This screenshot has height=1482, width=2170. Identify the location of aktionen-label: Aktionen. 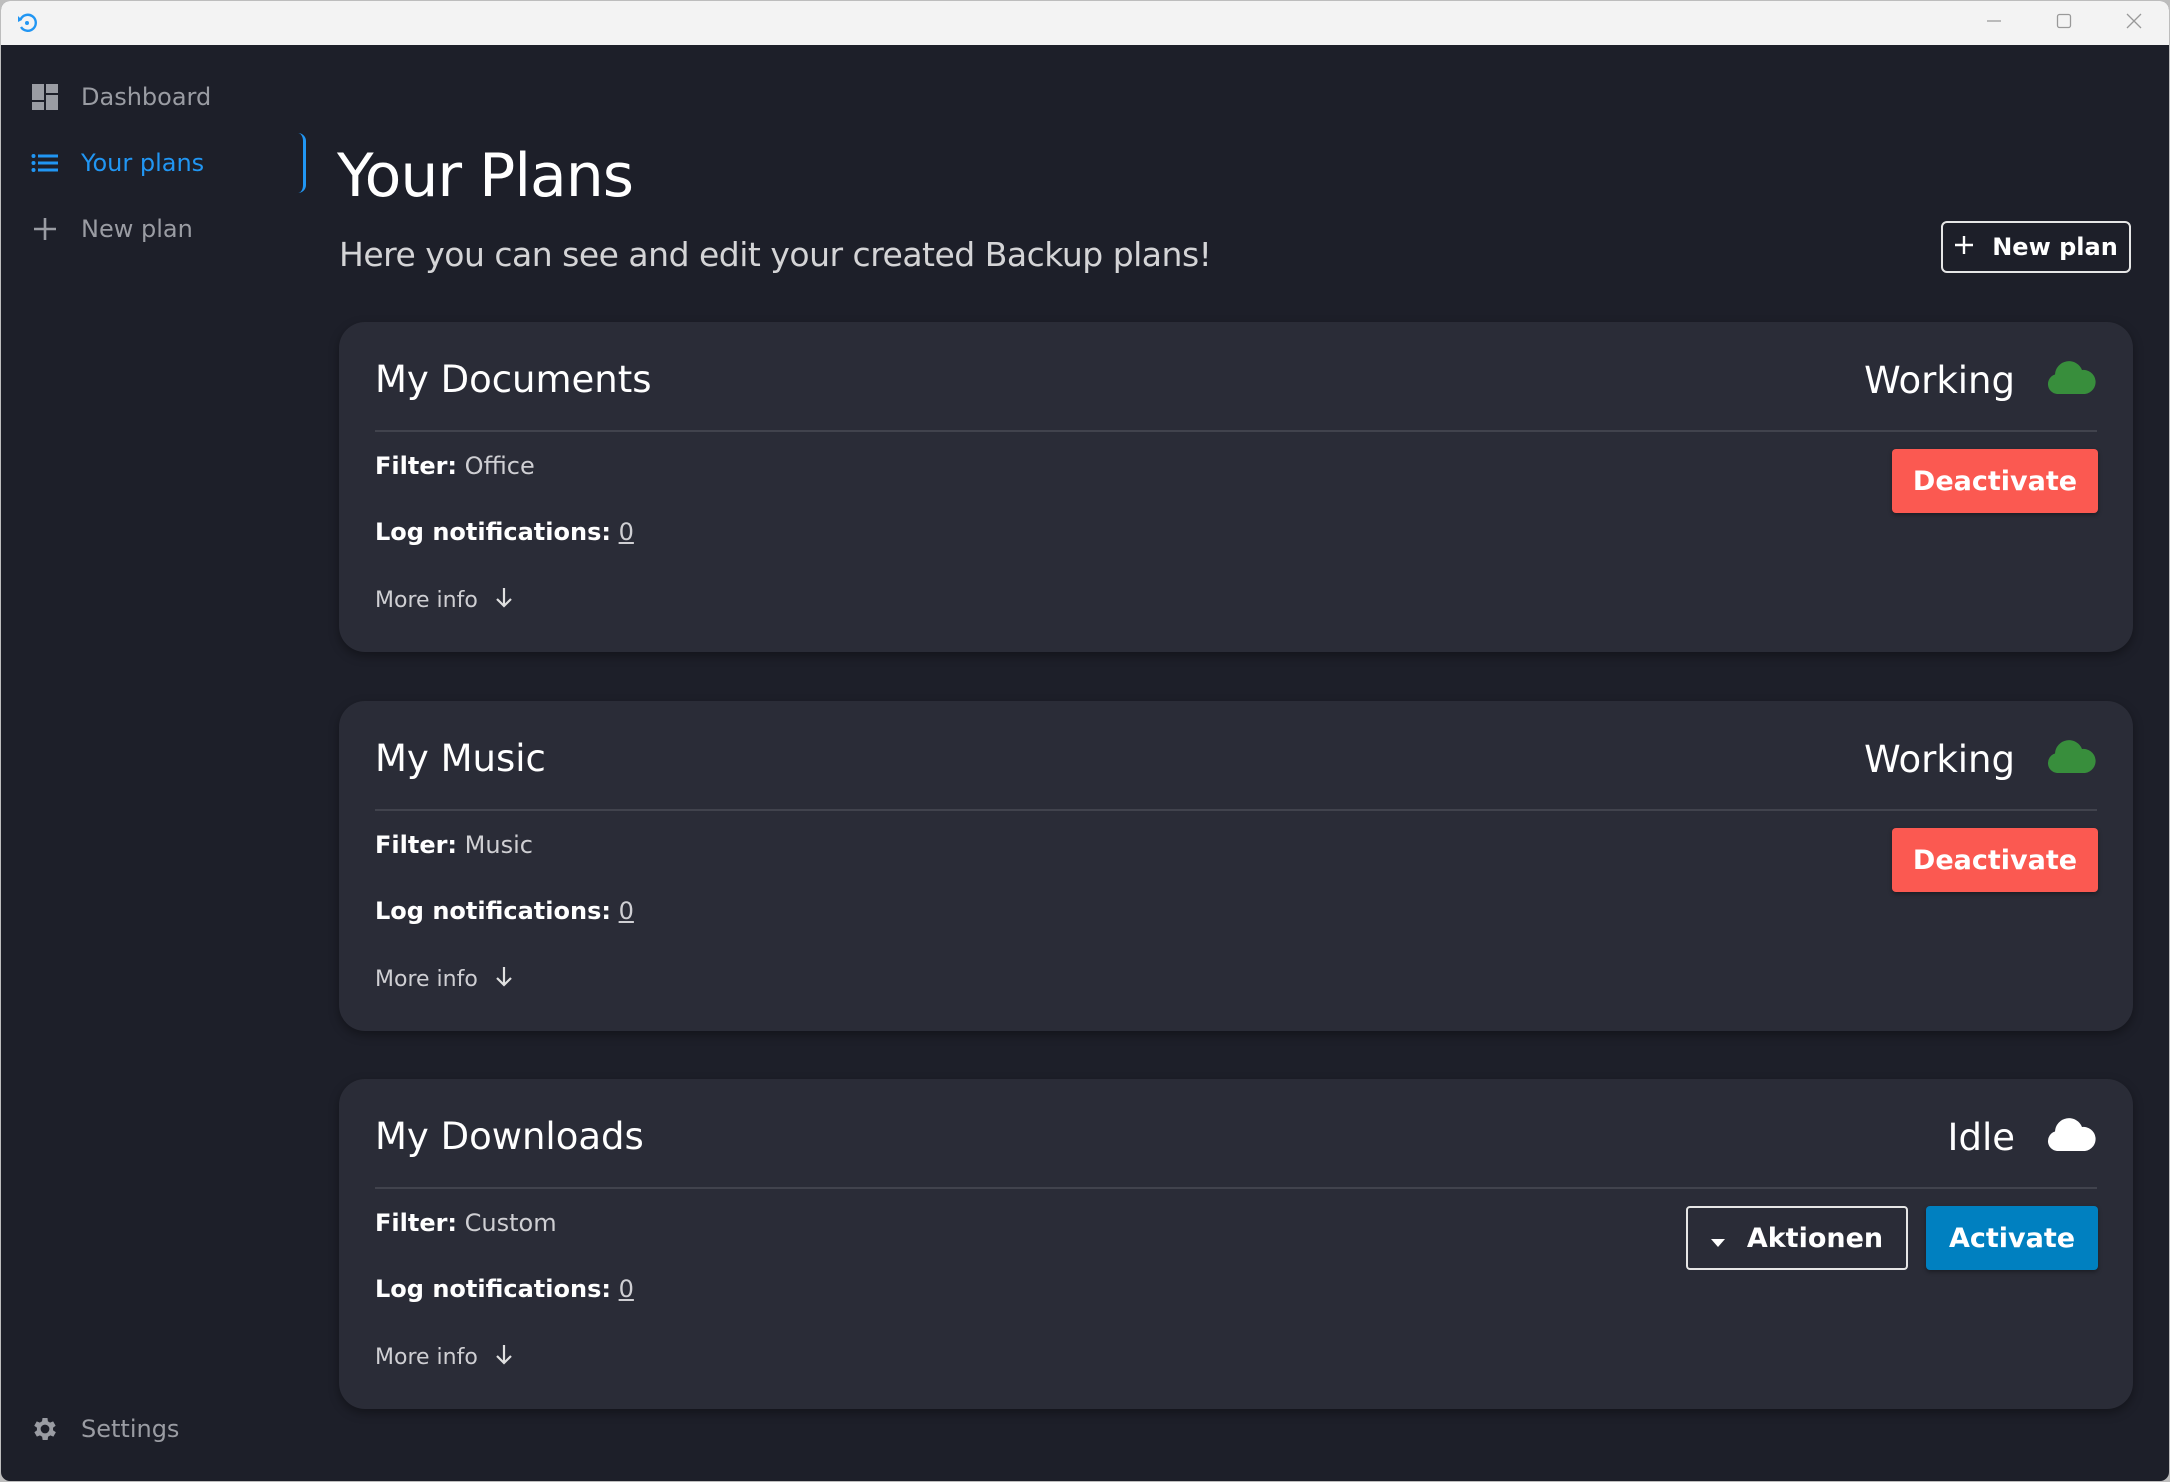
(1815, 1238).